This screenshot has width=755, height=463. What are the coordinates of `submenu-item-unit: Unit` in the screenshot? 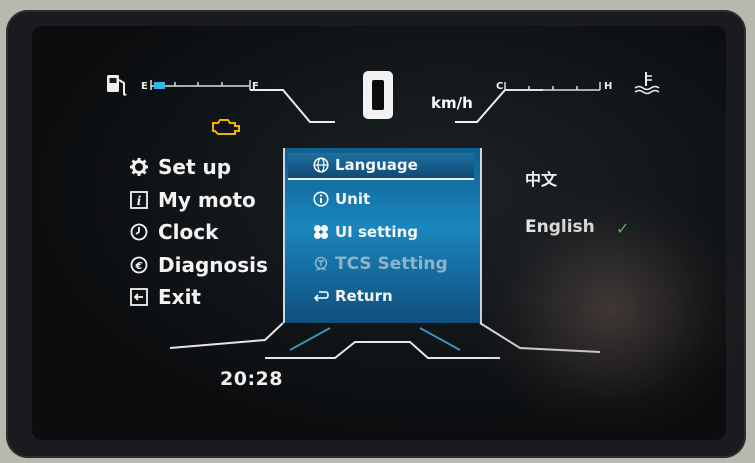 It's located at (341, 199).